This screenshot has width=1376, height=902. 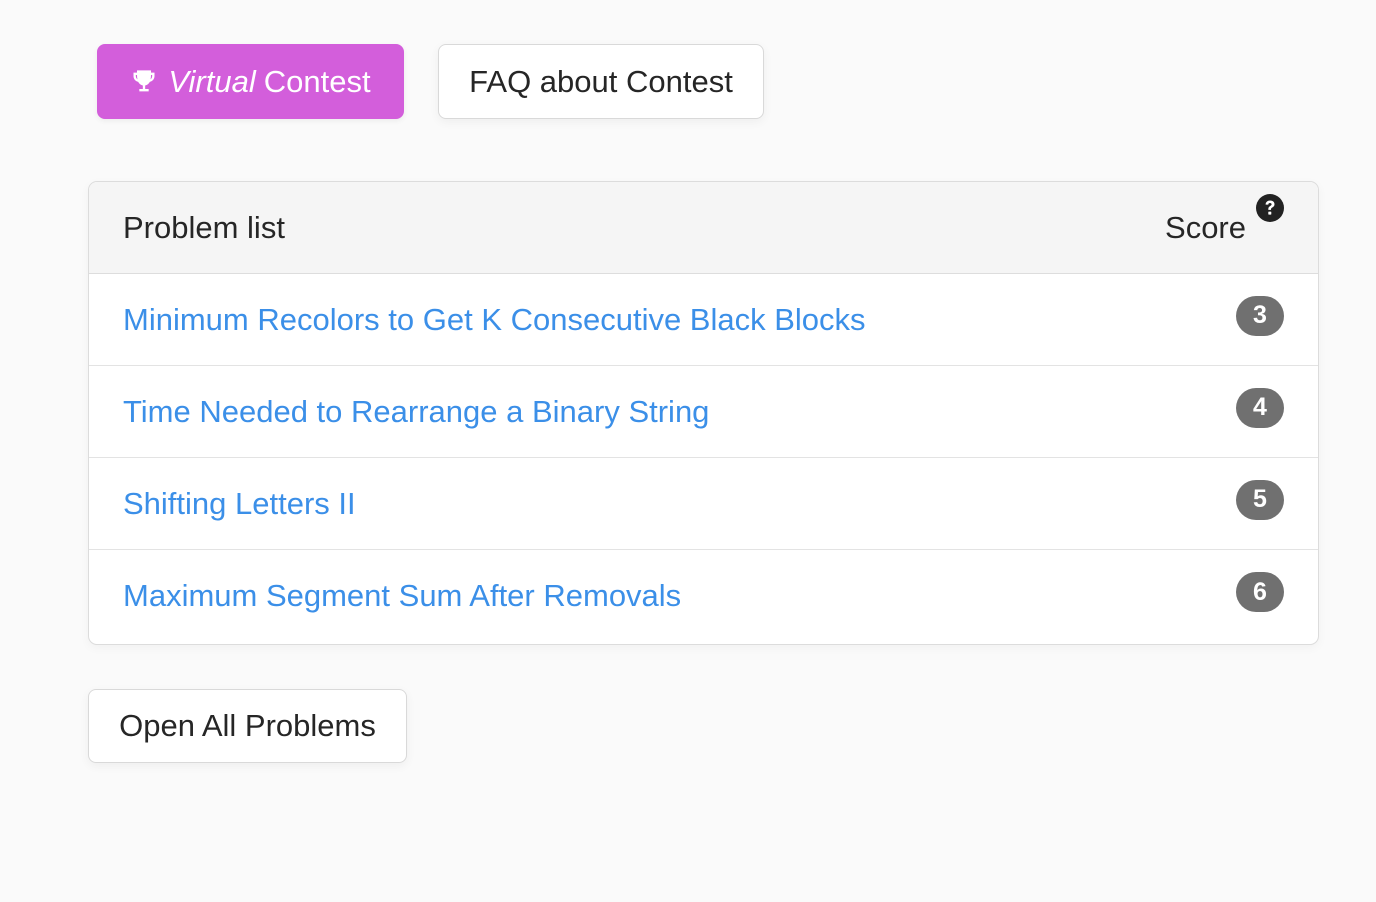 I want to click on problem-row: Shifting Letters II 5, so click(x=703, y=504).